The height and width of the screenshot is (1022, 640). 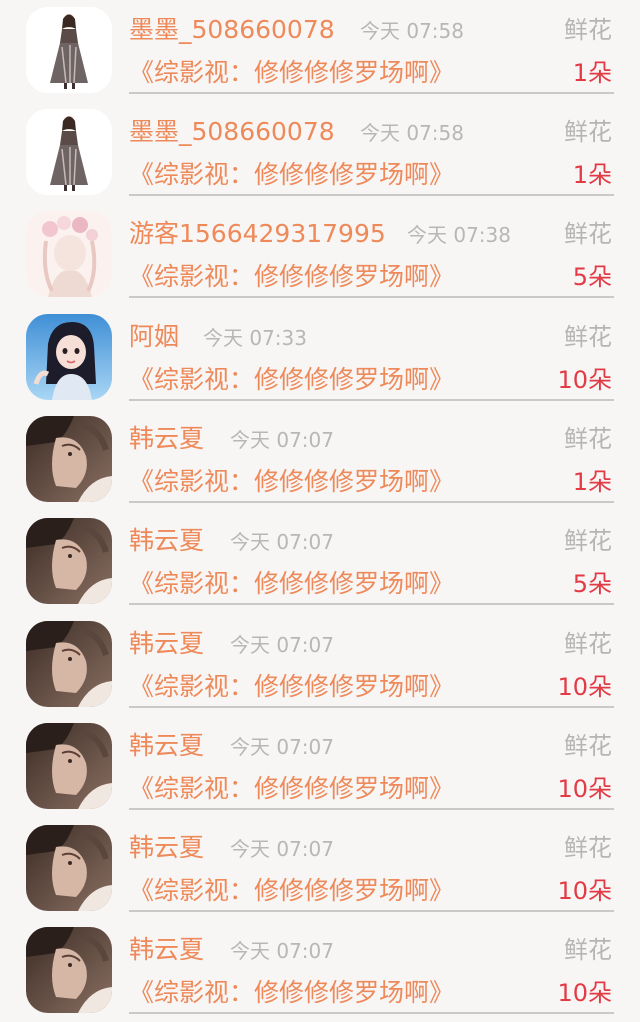 I want to click on user-name: 游客1566429317995, so click(x=257, y=234).